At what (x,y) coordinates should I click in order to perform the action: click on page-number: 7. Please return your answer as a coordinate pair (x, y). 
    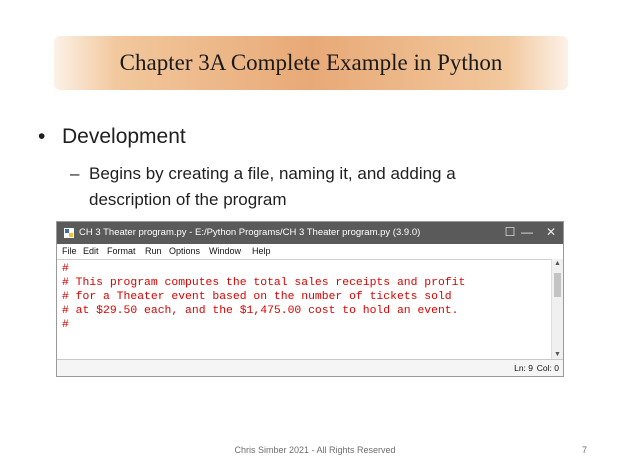
    Looking at the image, I should click on (585, 450).